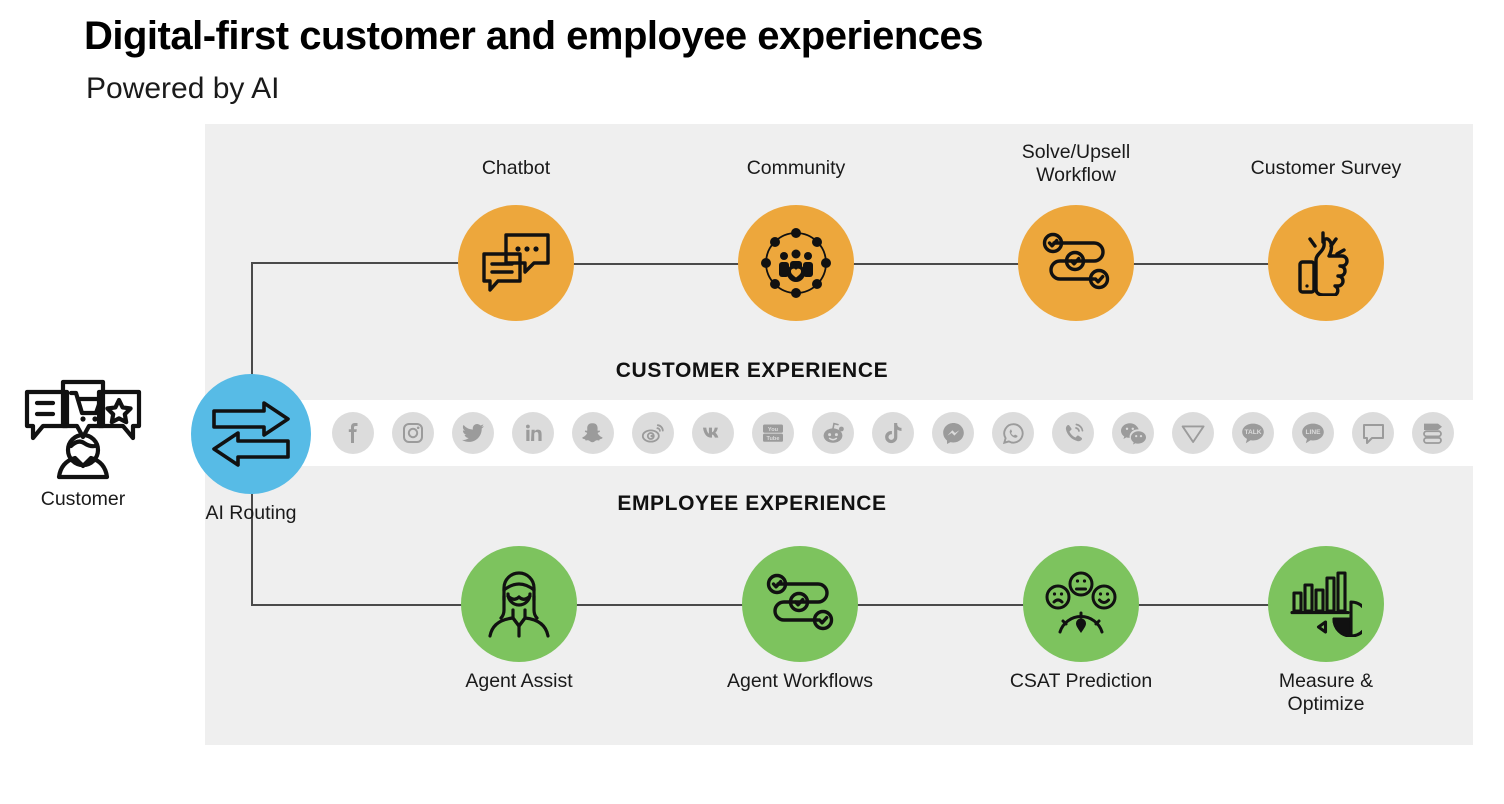 The width and height of the screenshot is (1504, 804). Describe the element at coordinates (1204, 605) in the screenshot. I see `connector-csat-to-measure` at that location.